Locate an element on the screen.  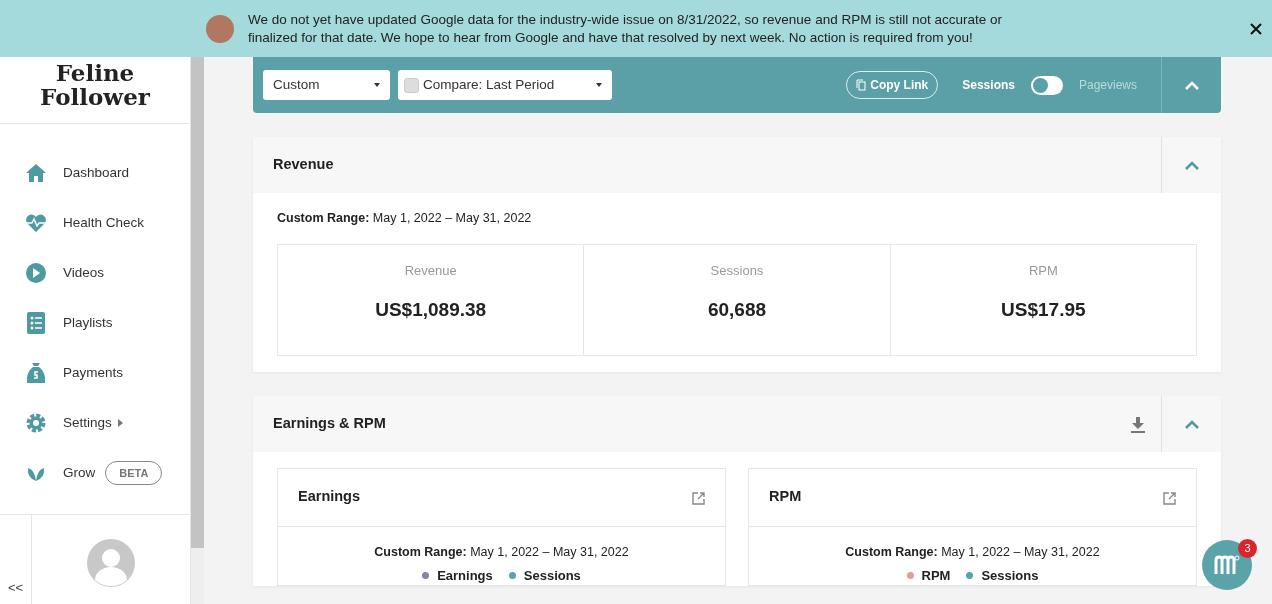
legend-label: RPM is located at coordinates (936, 575).